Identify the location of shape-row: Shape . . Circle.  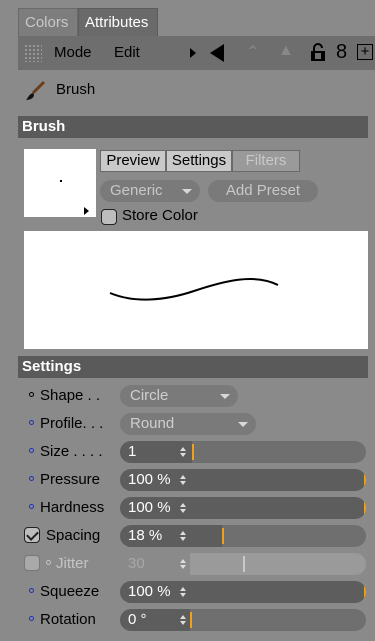
(196, 396).